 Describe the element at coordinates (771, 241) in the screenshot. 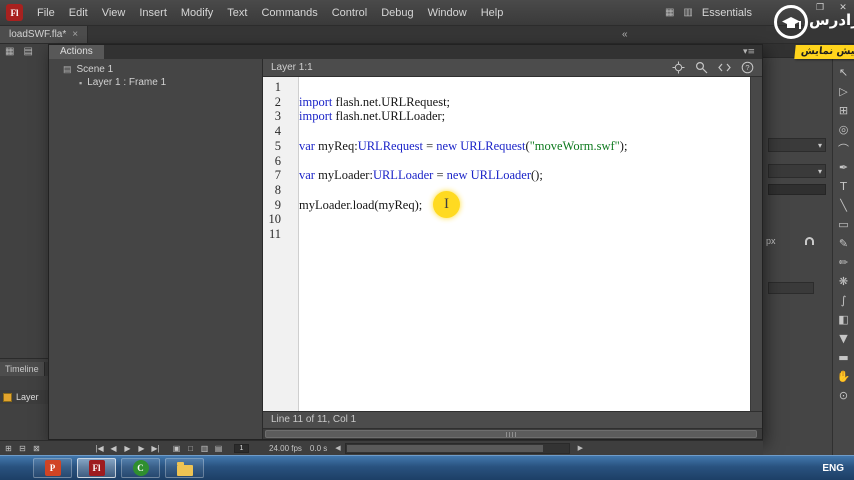

I see `px-unit-label: px` at that location.